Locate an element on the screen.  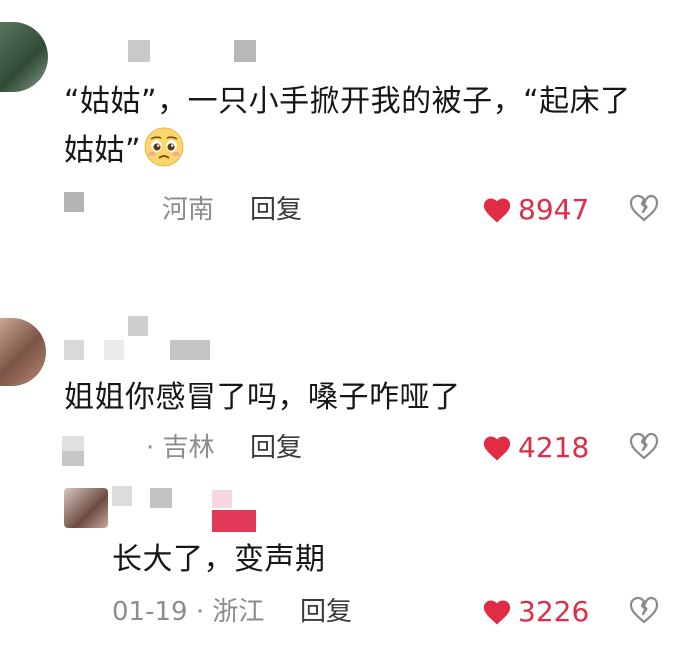
like-button: 8947 is located at coordinates (535, 210).